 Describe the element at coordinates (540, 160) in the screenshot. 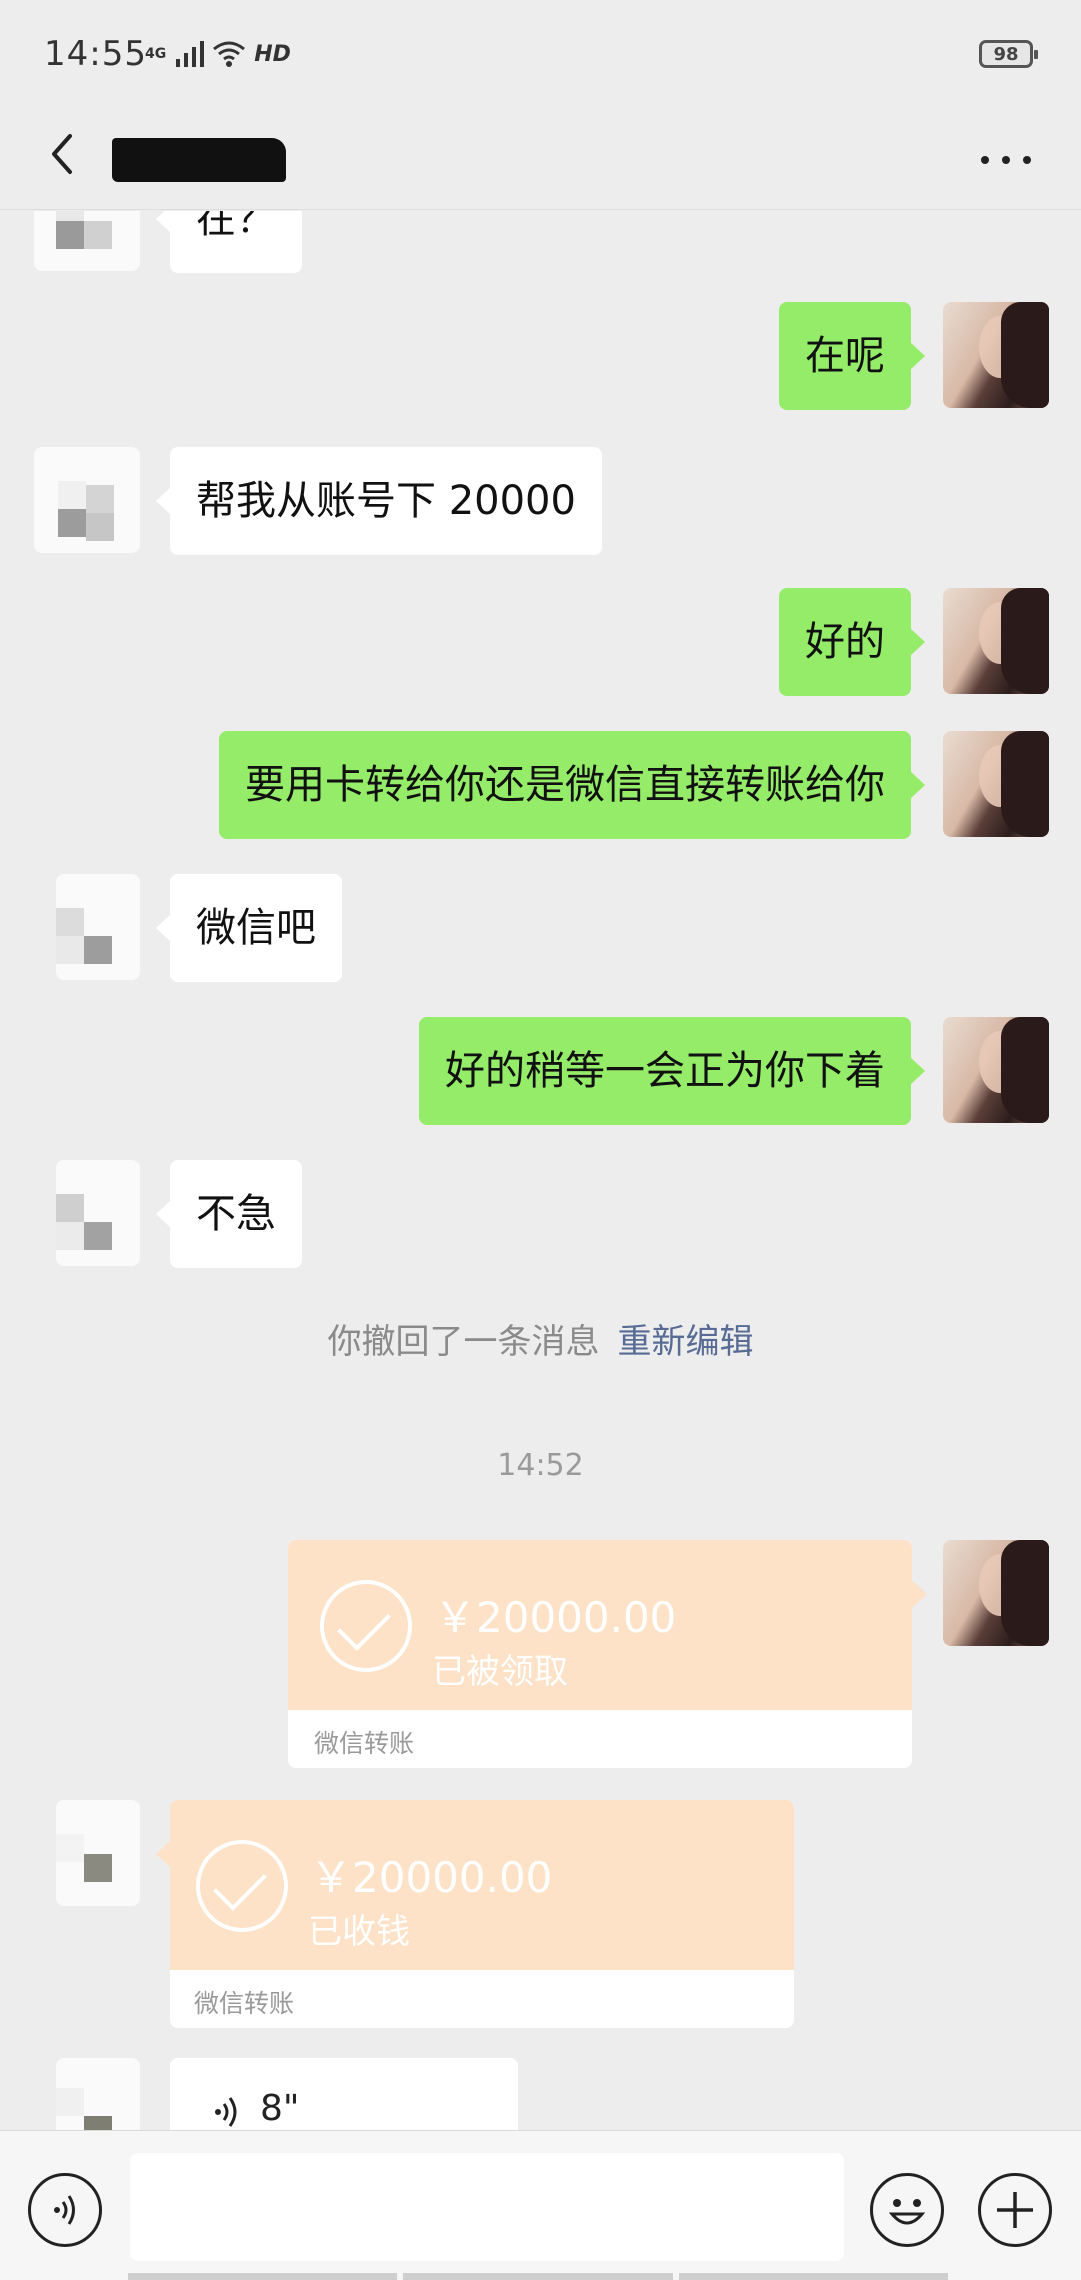

I see `title-bar: yo` at that location.